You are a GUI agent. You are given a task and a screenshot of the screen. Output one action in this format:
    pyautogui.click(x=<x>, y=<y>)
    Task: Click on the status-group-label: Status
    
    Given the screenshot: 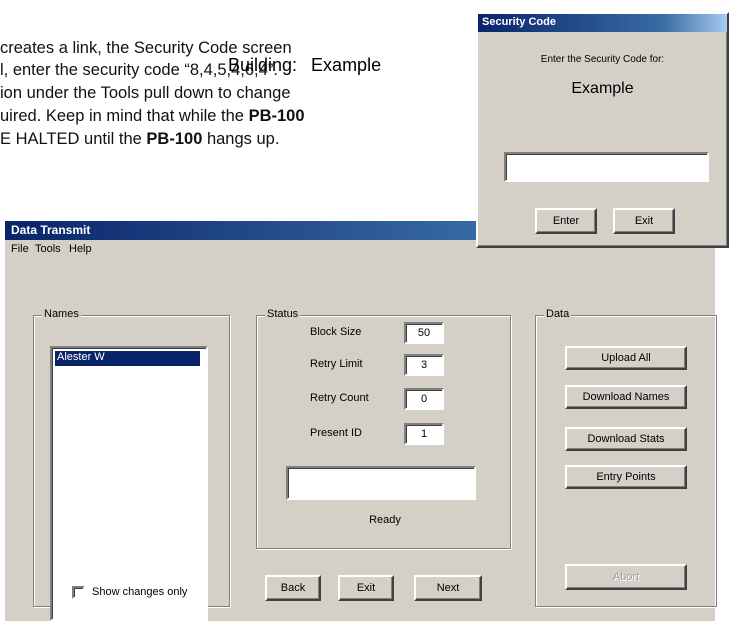 What is the action you would take?
    pyautogui.click(x=283, y=314)
    